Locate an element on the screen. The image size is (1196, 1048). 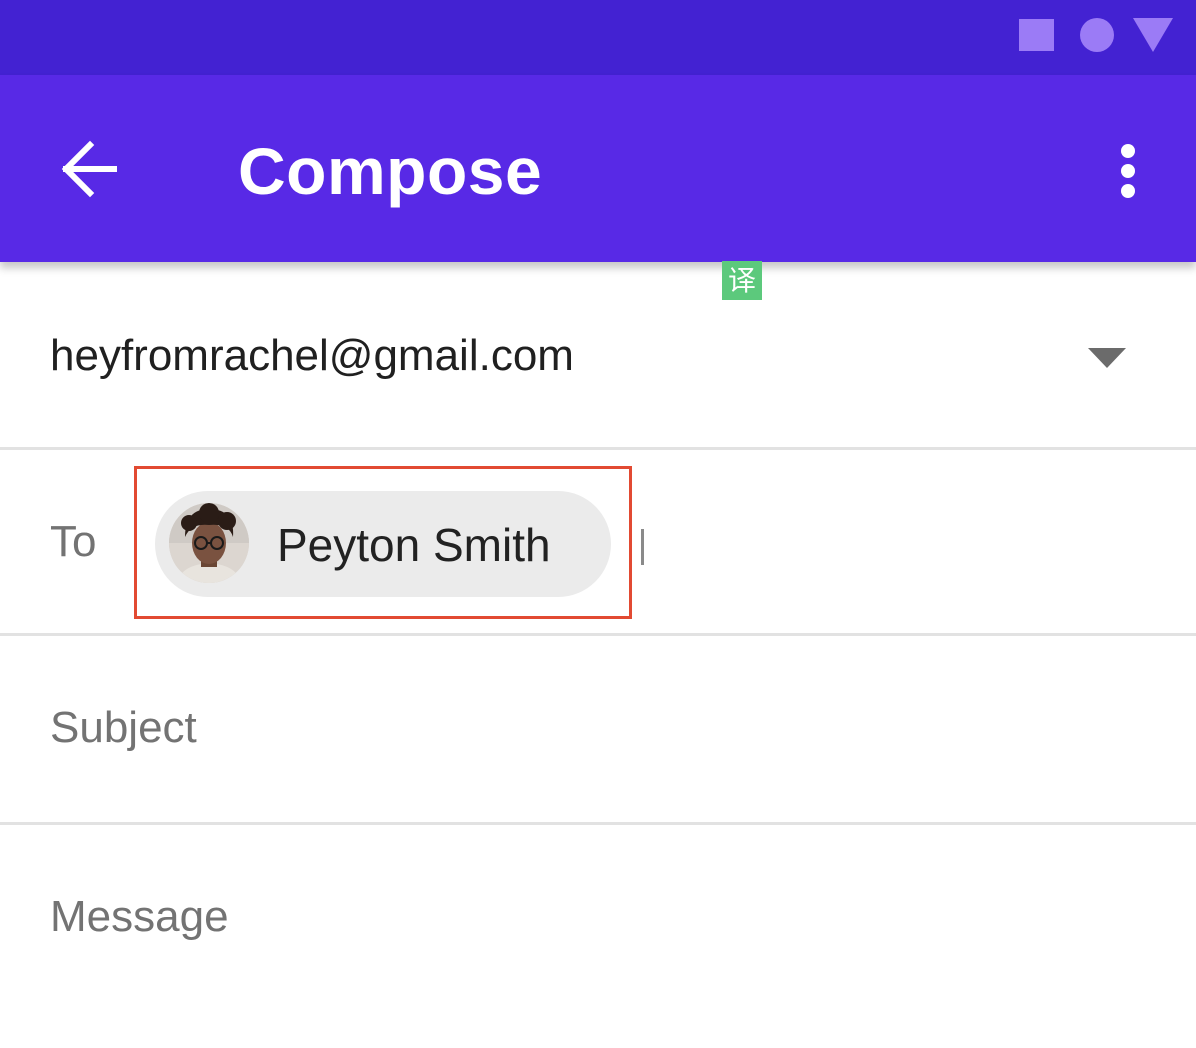
arrow-drop-down-icon is located at coordinates (1107, 359).